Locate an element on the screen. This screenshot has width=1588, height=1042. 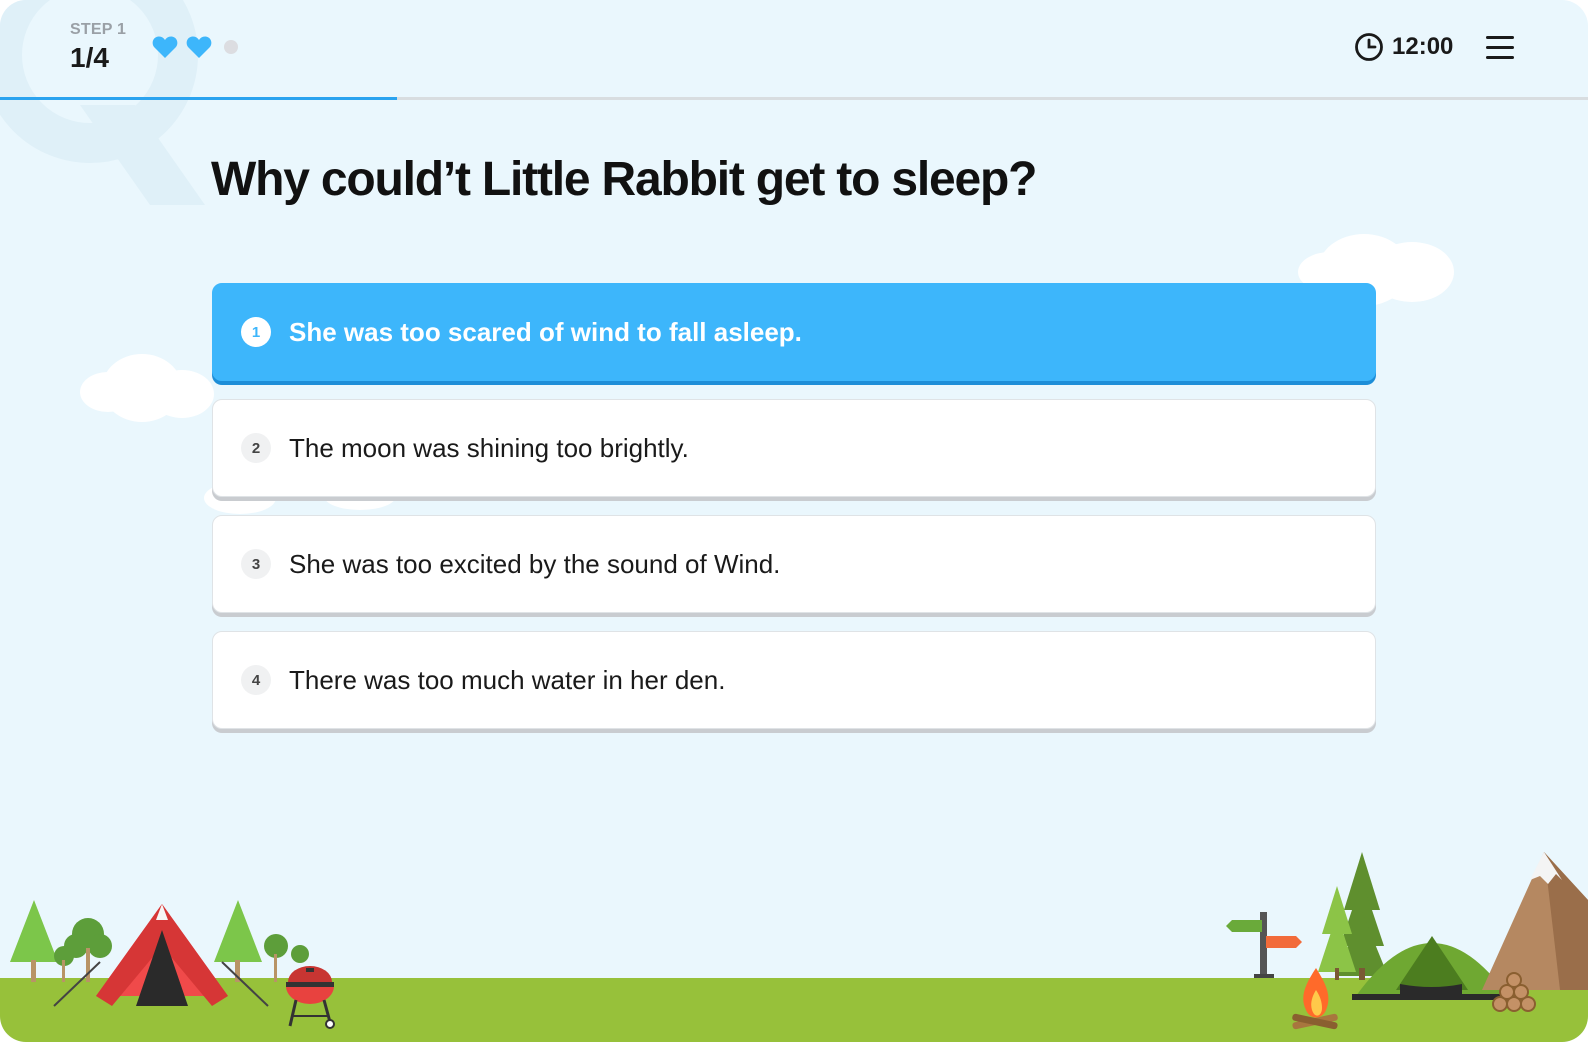
cloud-decoration is located at coordinates (147, 388).